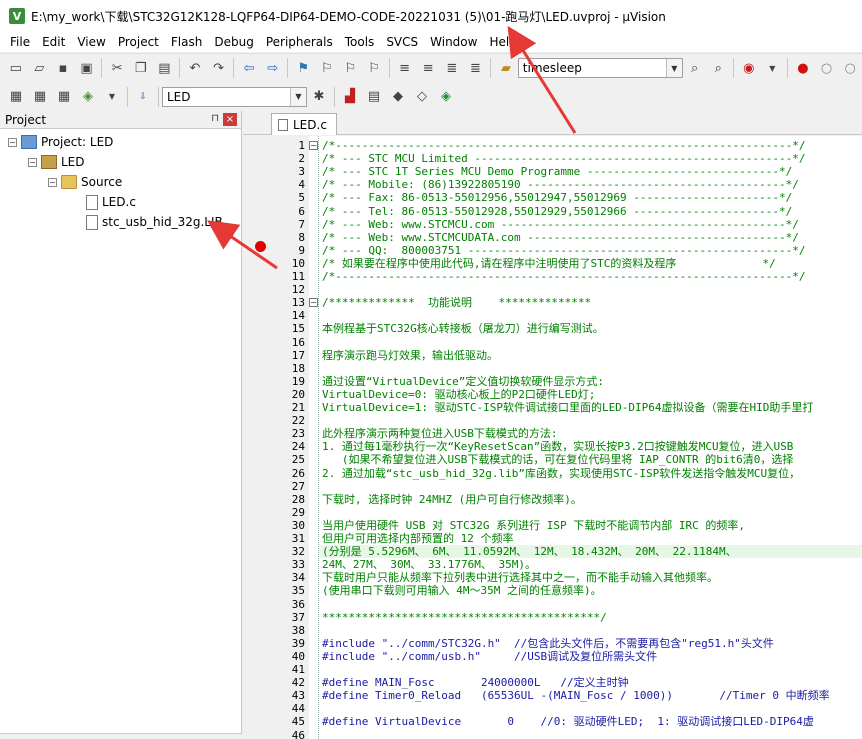 Image resolution: width=862 pixels, height=739 pixels. I want to click on cut-icon: ✂, so click(117, 68).